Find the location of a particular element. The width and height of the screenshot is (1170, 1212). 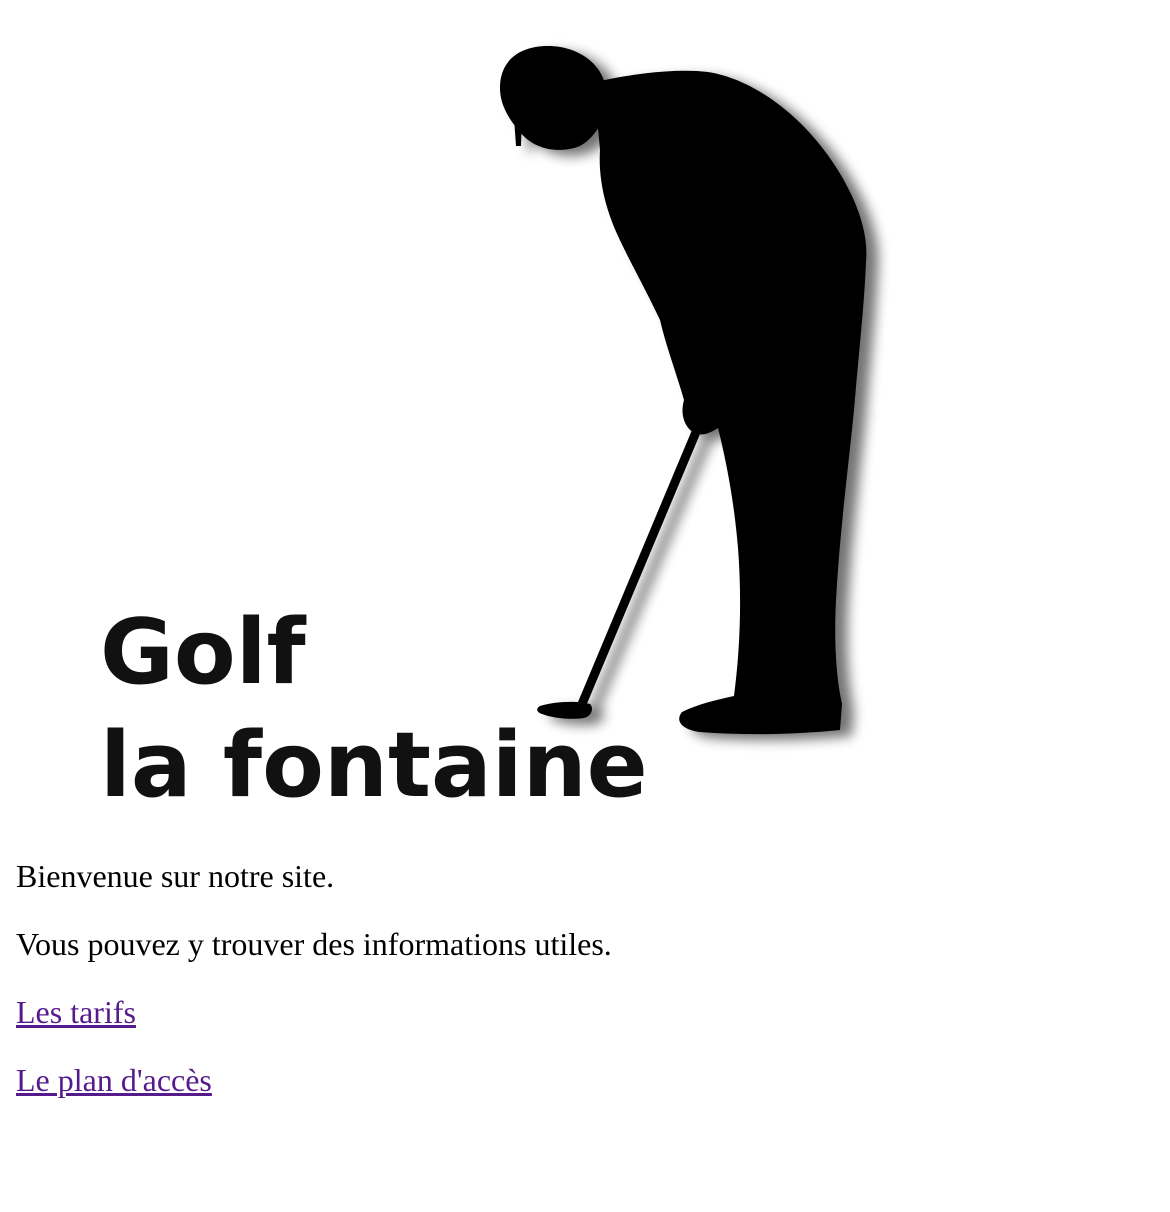

pricing-link: Les tarifs is located at coordinates (76, 1012).